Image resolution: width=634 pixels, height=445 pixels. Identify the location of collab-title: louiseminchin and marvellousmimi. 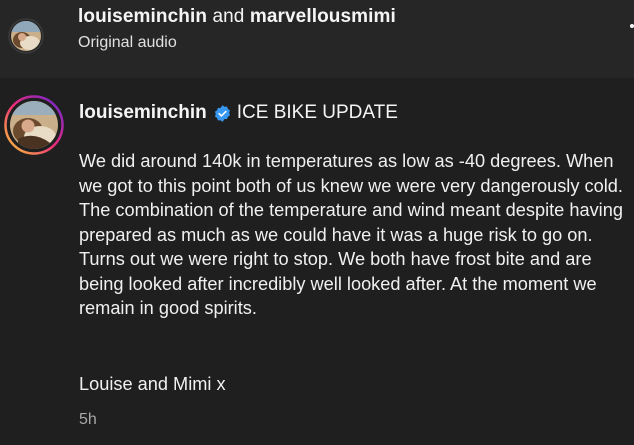
(237, 17).